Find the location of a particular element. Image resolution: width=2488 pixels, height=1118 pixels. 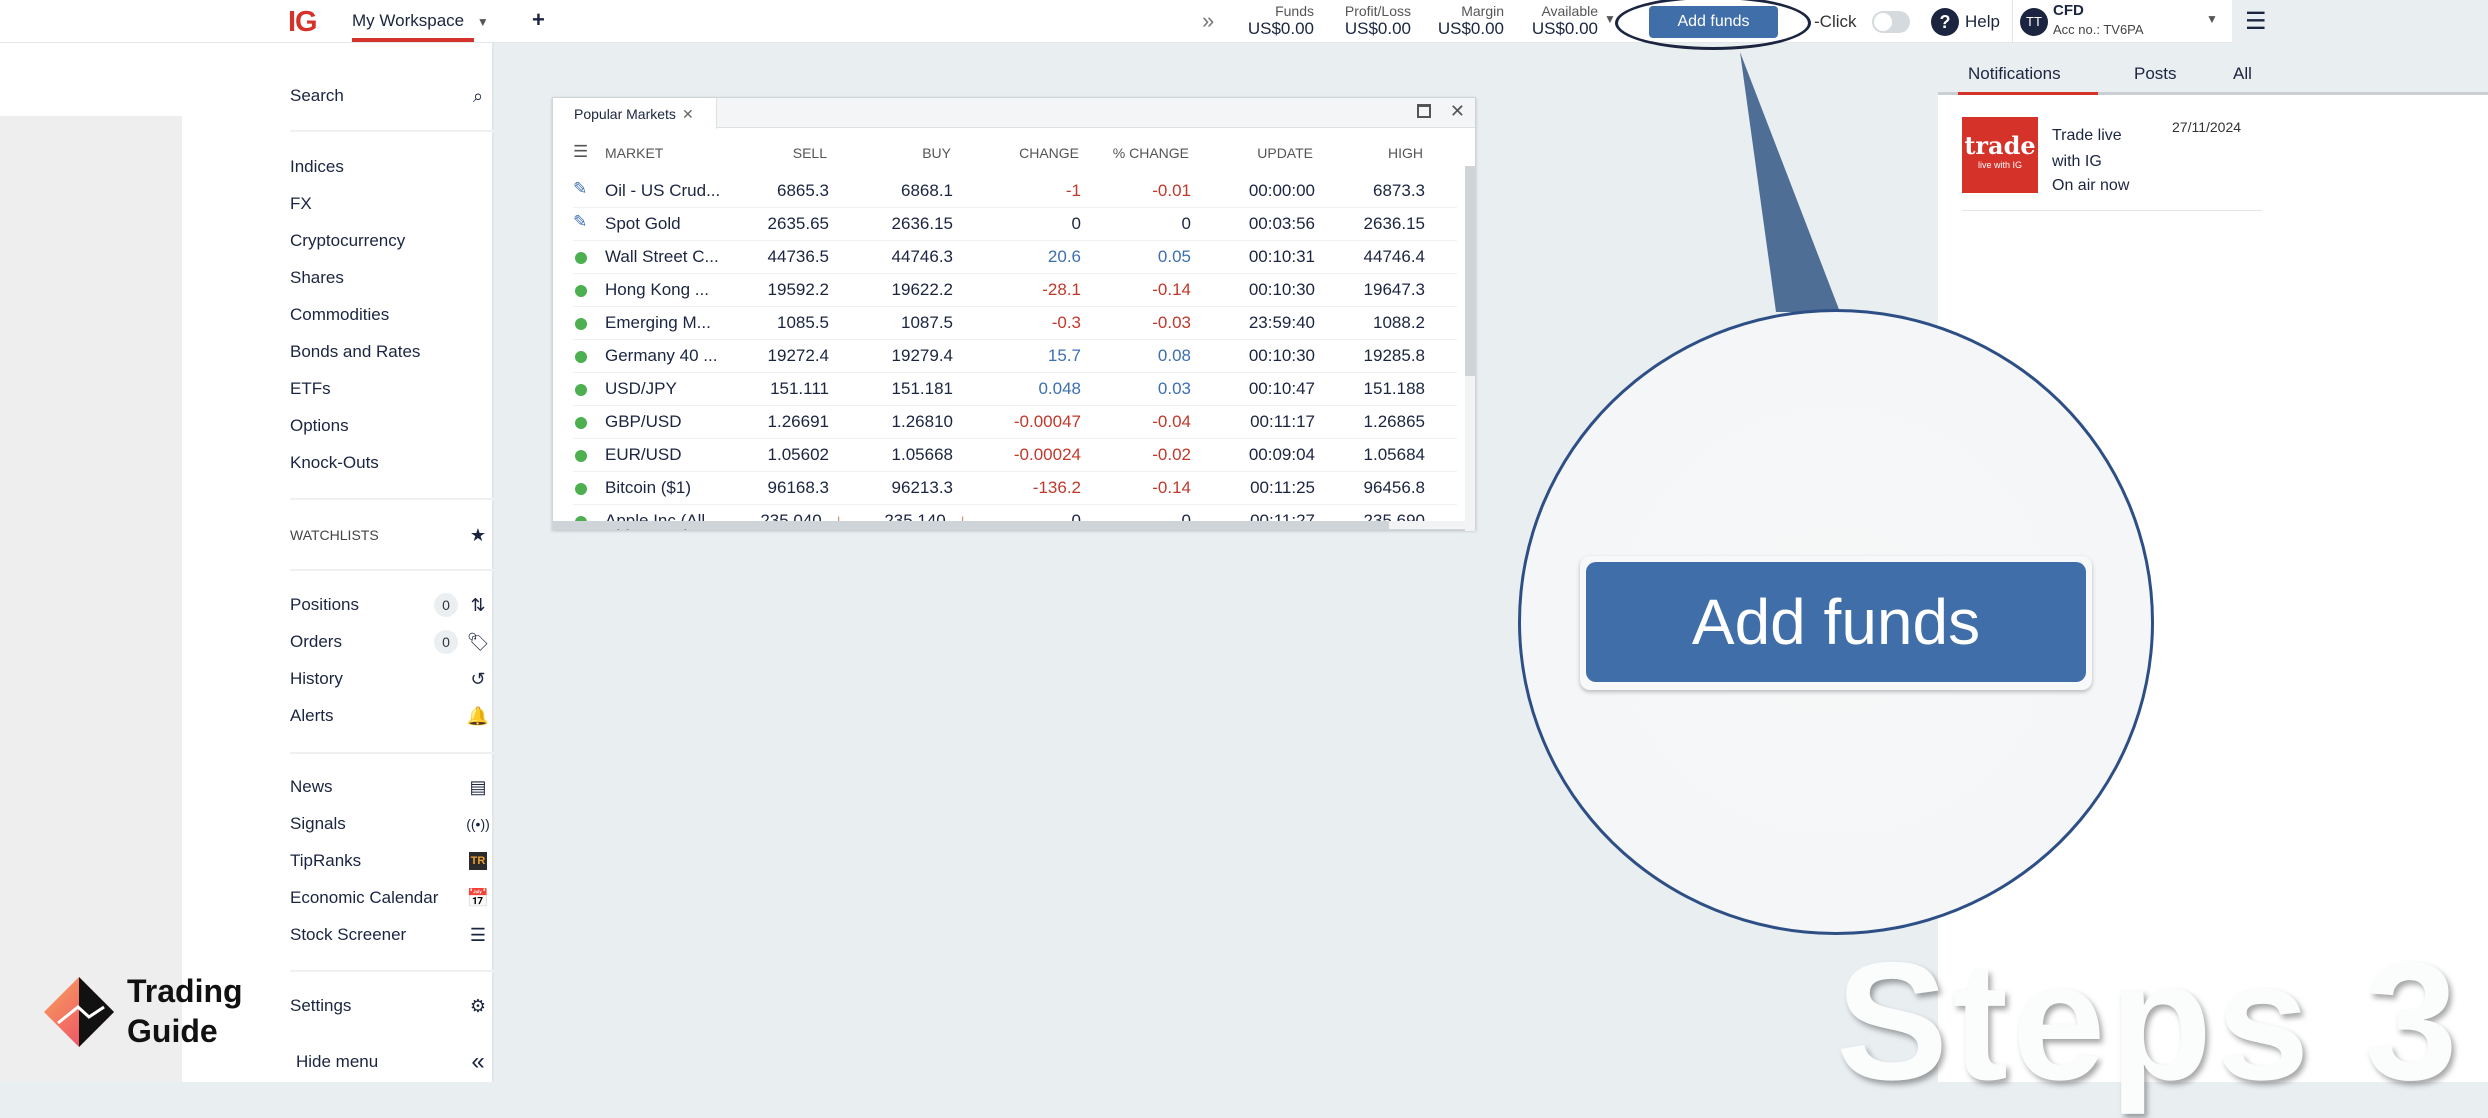

zoomed-add-funds-button: Add funds is located at coordinates (1836, 623).